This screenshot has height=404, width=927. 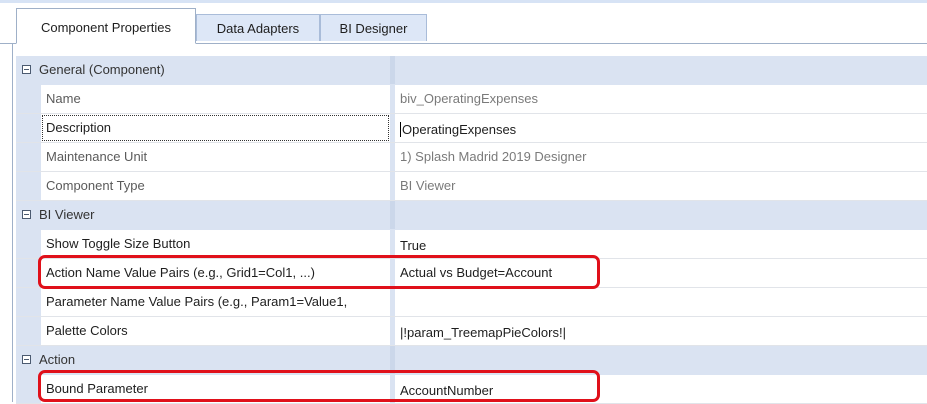 I want to click on property-row-component-type: Component Type BI Viewer, so click(x=471, y=186).